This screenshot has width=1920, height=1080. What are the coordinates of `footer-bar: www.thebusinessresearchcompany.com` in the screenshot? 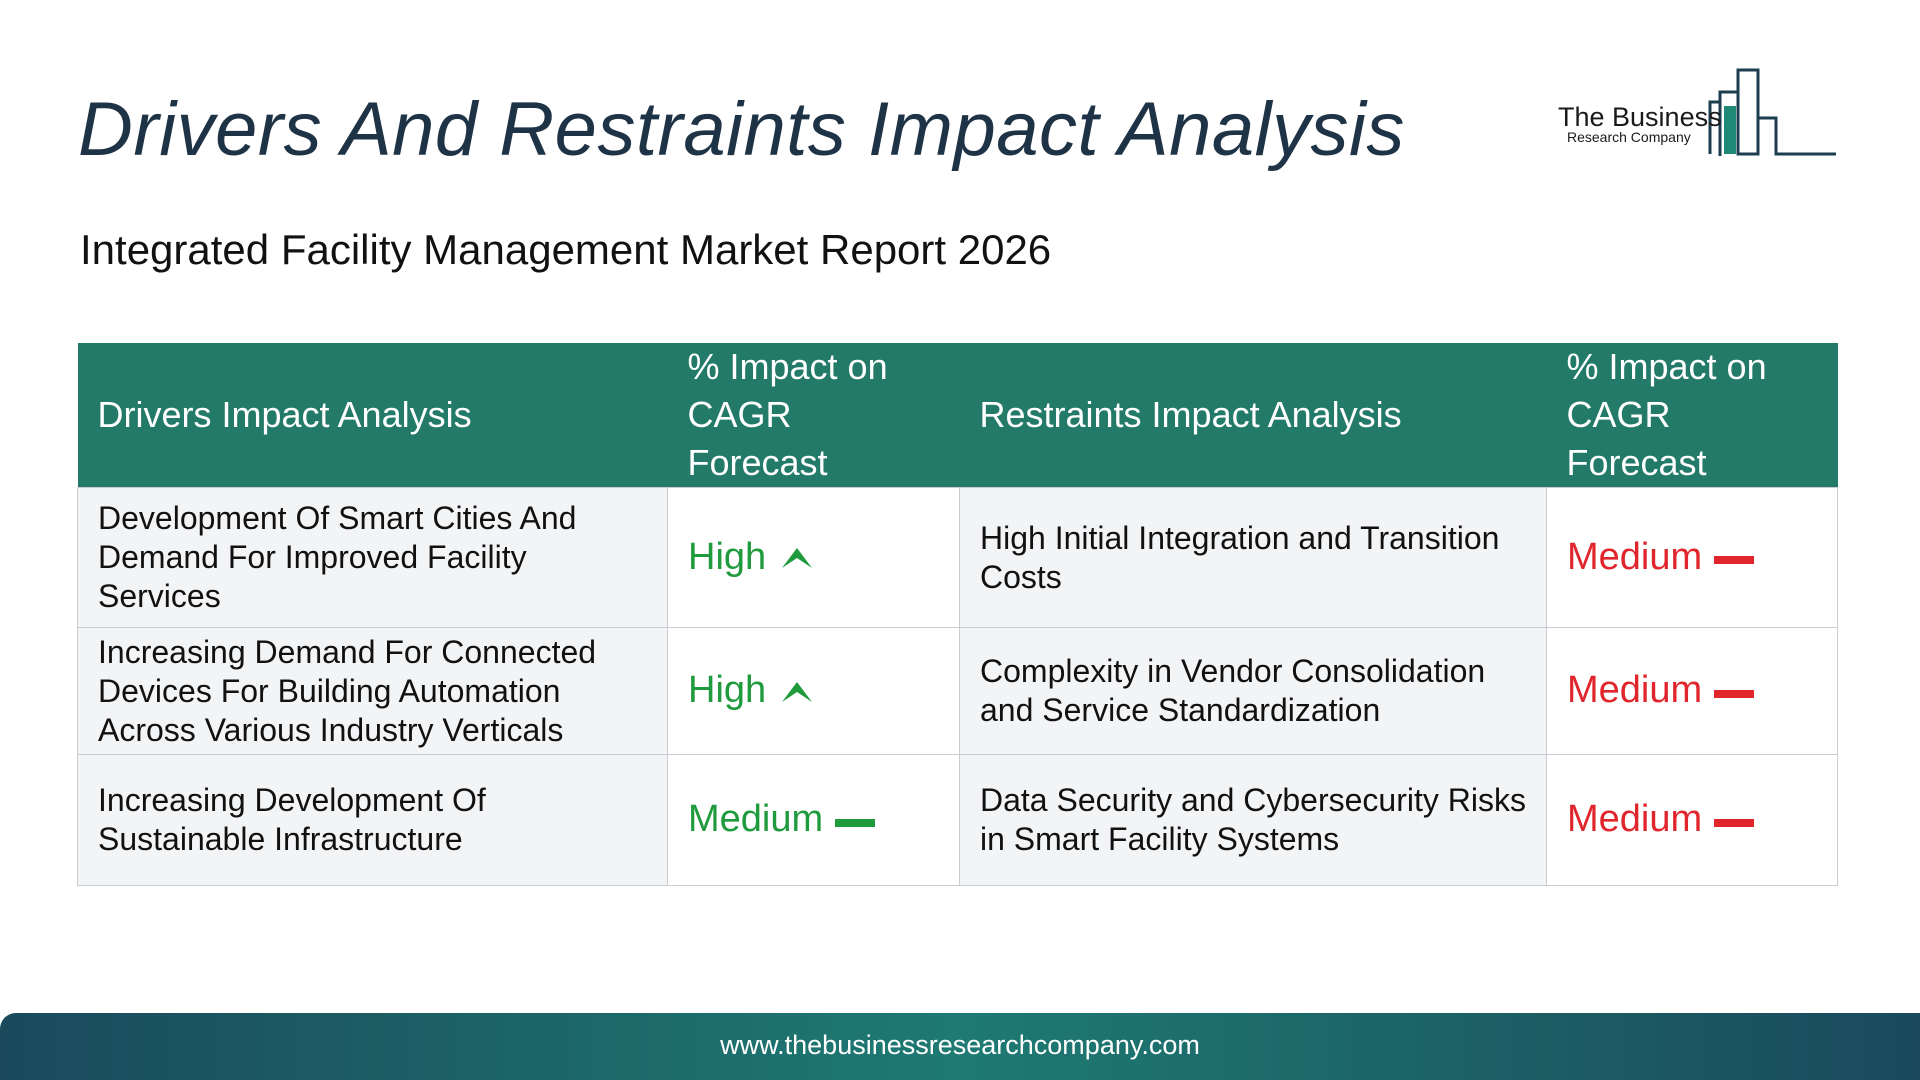 It's located at (960, 1046).